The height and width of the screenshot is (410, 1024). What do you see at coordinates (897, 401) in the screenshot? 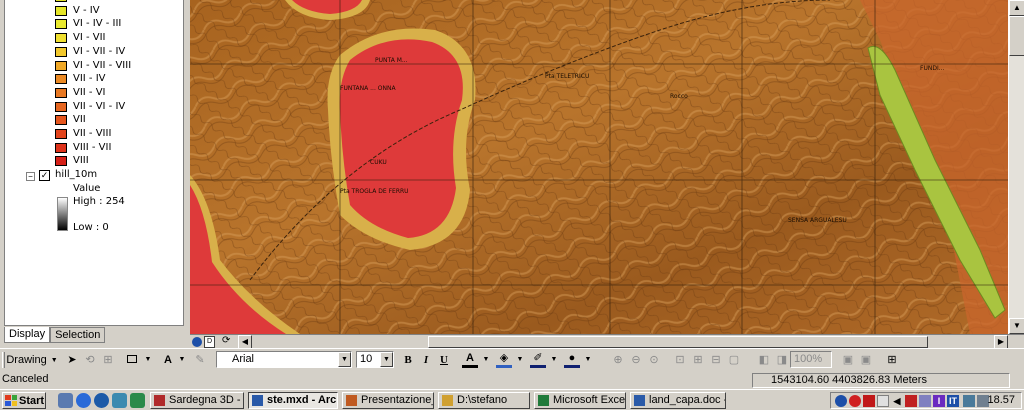
I see `speaker-icon: ◀` at bounding box center [897, 401].